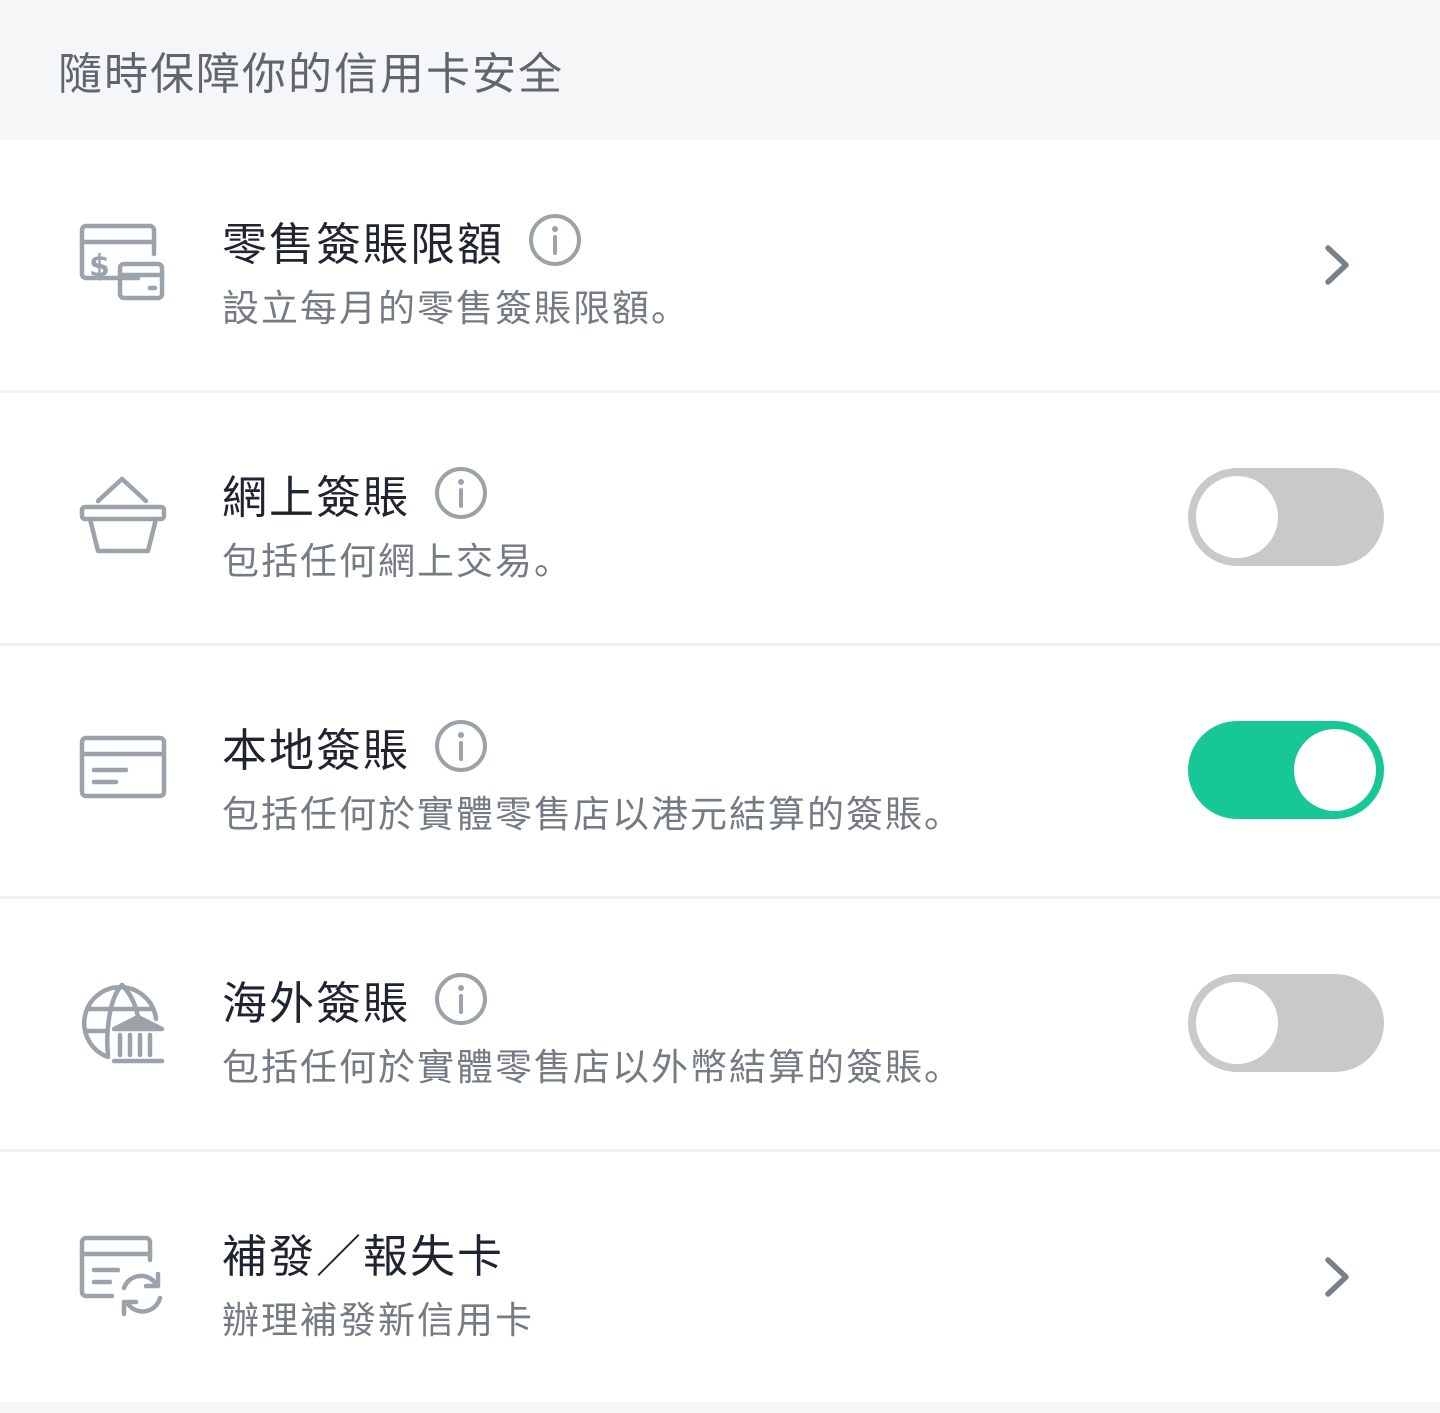 Image resolution: width=1440 pixels, height=1413 pixels. What do you see at coordinates (456, 308) in the screenshot?
I see `row-subtitle: 設立每月的零售簽賬限額。` at bounding box center [456, 308].